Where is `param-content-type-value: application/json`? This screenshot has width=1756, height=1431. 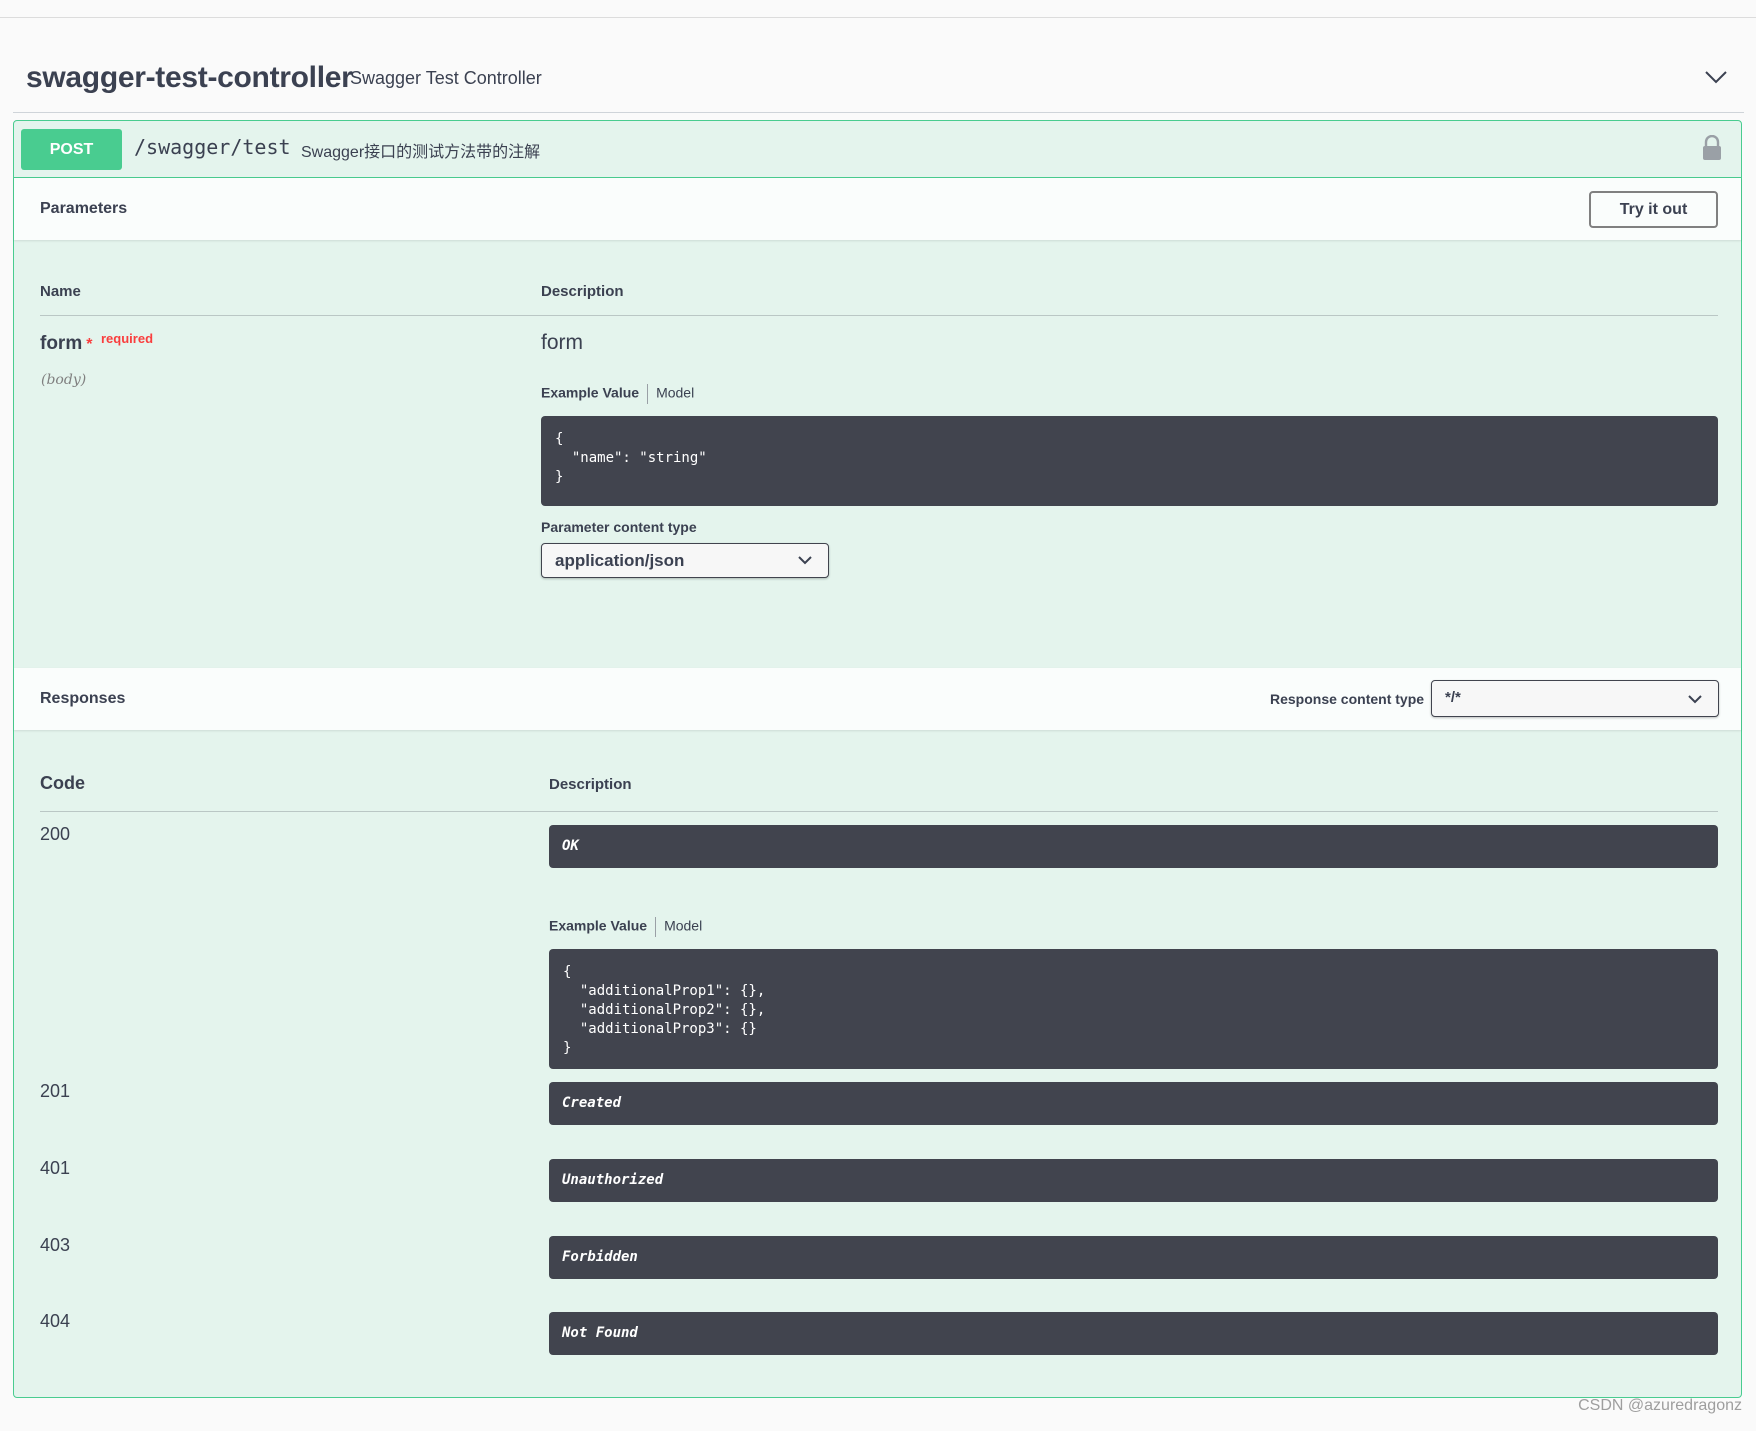 param-content-type-value: application/json is located at coordinates (620, 560).